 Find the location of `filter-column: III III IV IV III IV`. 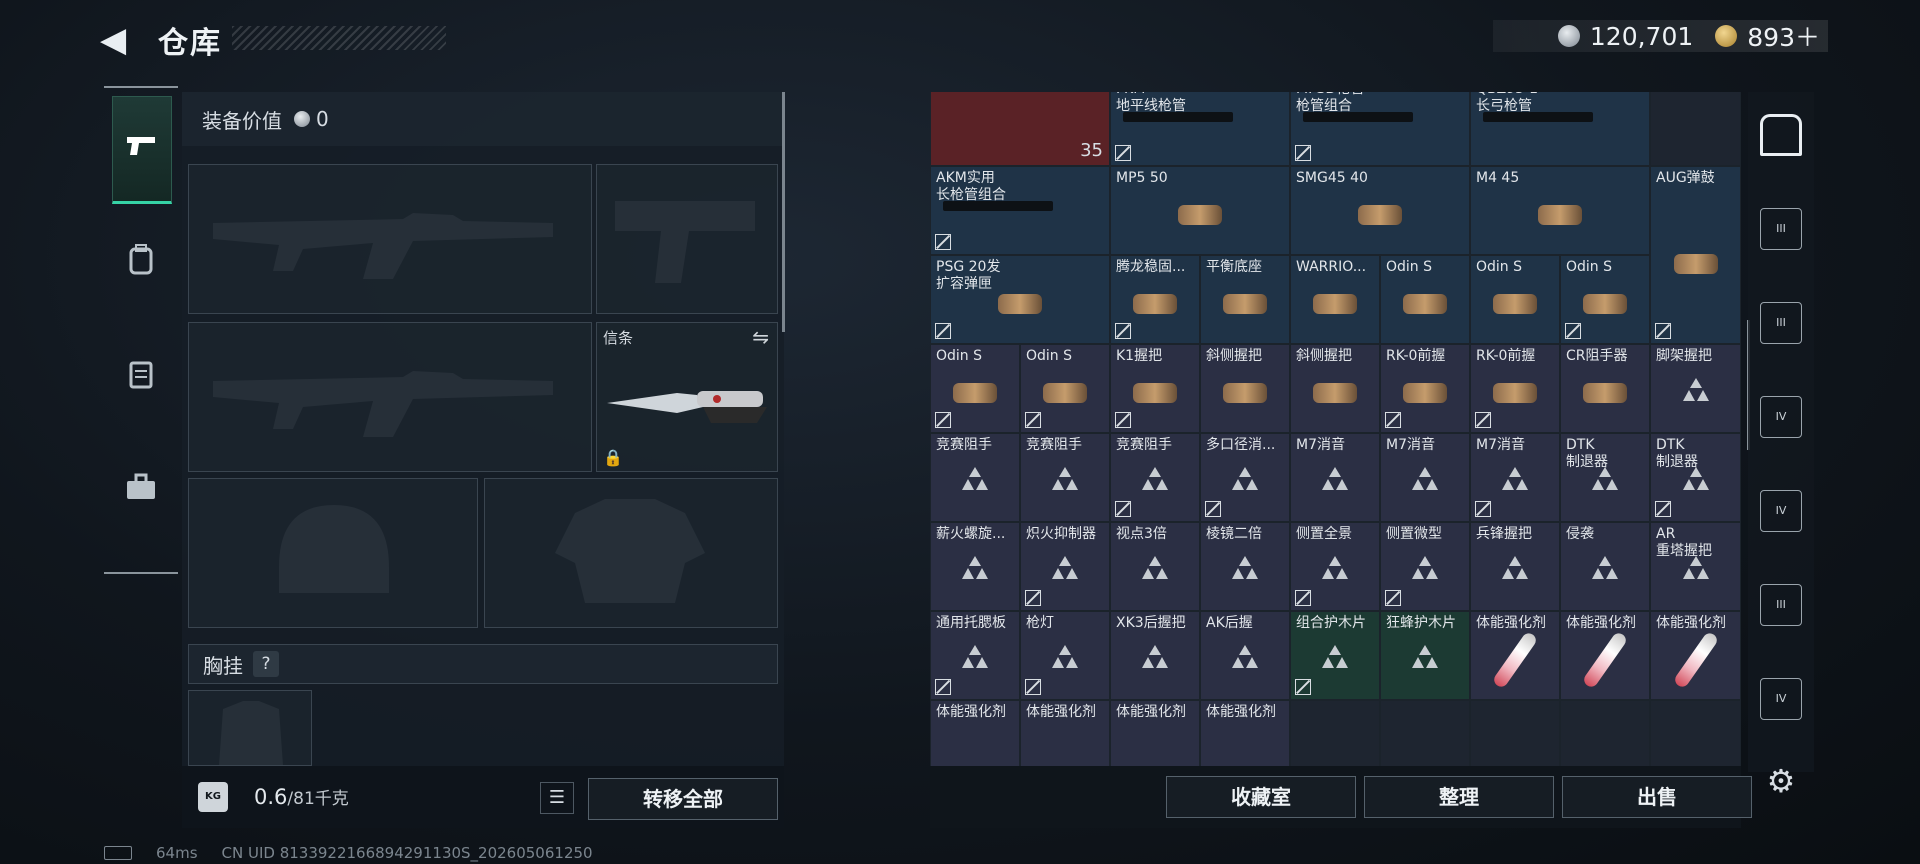

filter-column: III III IV IV III IV is located at coordinates (1781, 432).